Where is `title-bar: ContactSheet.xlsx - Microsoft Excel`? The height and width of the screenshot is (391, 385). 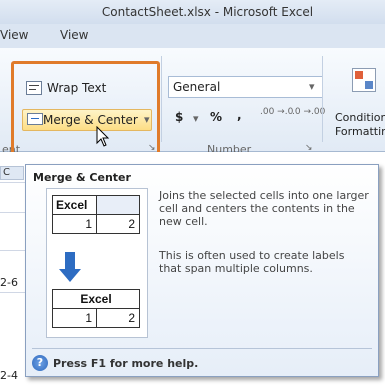 title-bar: ContactSheet.xlsx - Microsoft Excel is located at coordinates (192, 12).